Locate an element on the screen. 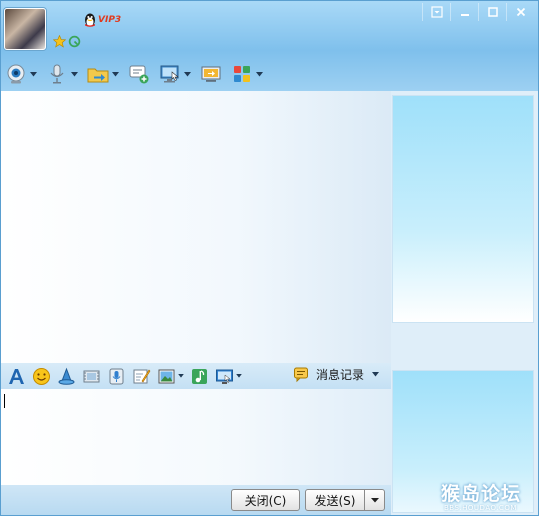 This screenshot has width=539, height=516. voice-message-button is located at coordinates (116, 376).